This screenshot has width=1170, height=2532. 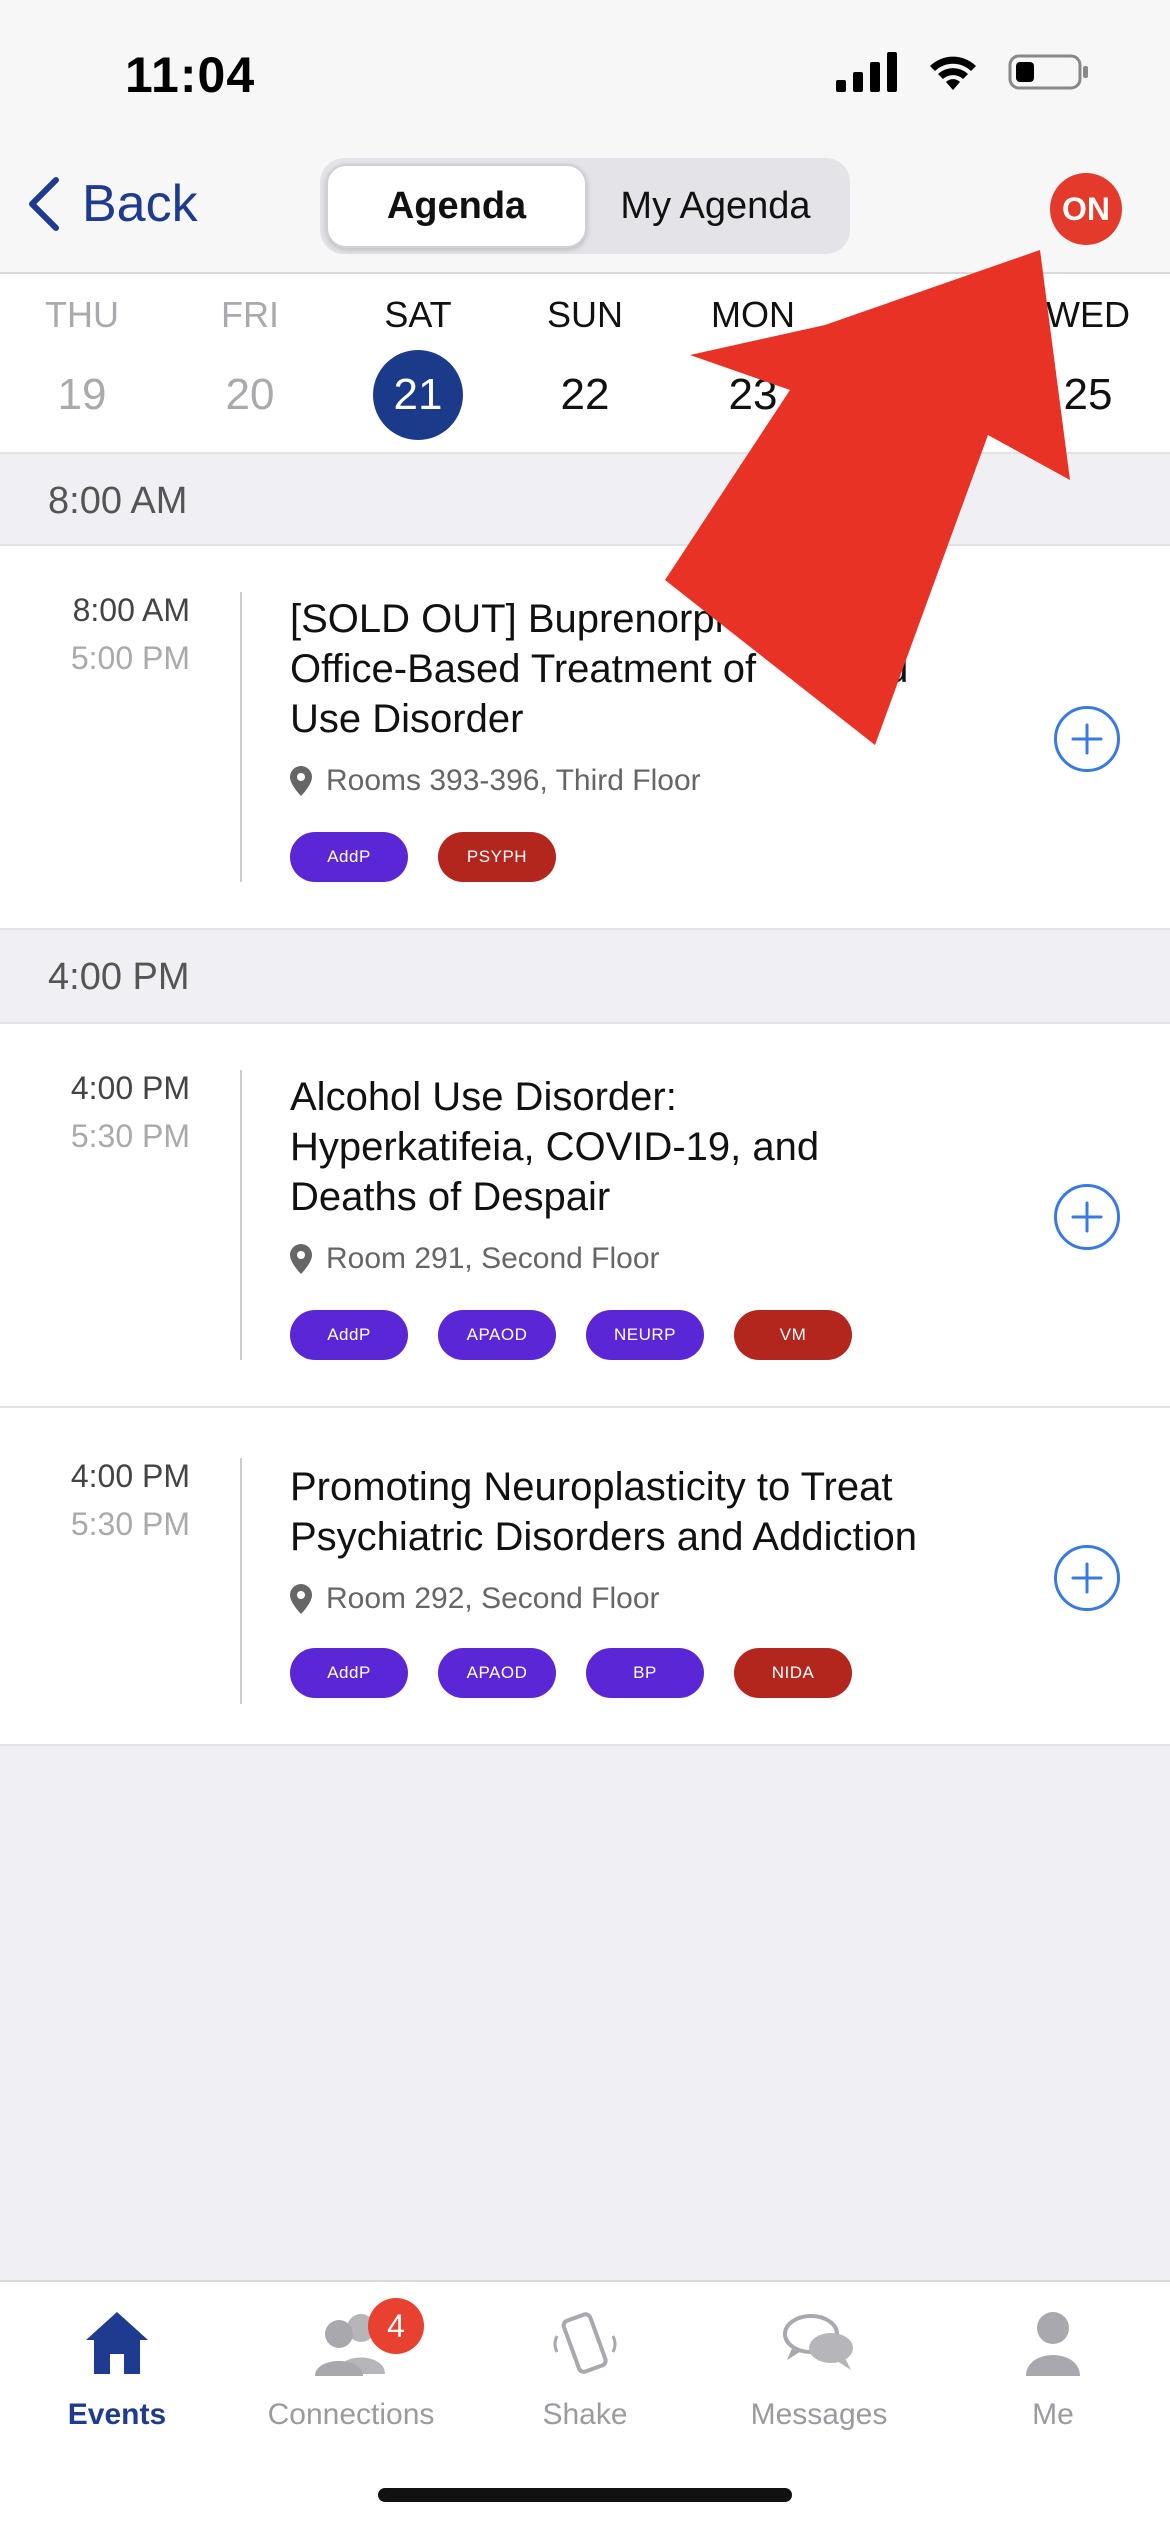 What do you see at coordinates (793, 1335) in the screenshot?
I see `tag-badge: VM` at bounding box center [793, 1335].